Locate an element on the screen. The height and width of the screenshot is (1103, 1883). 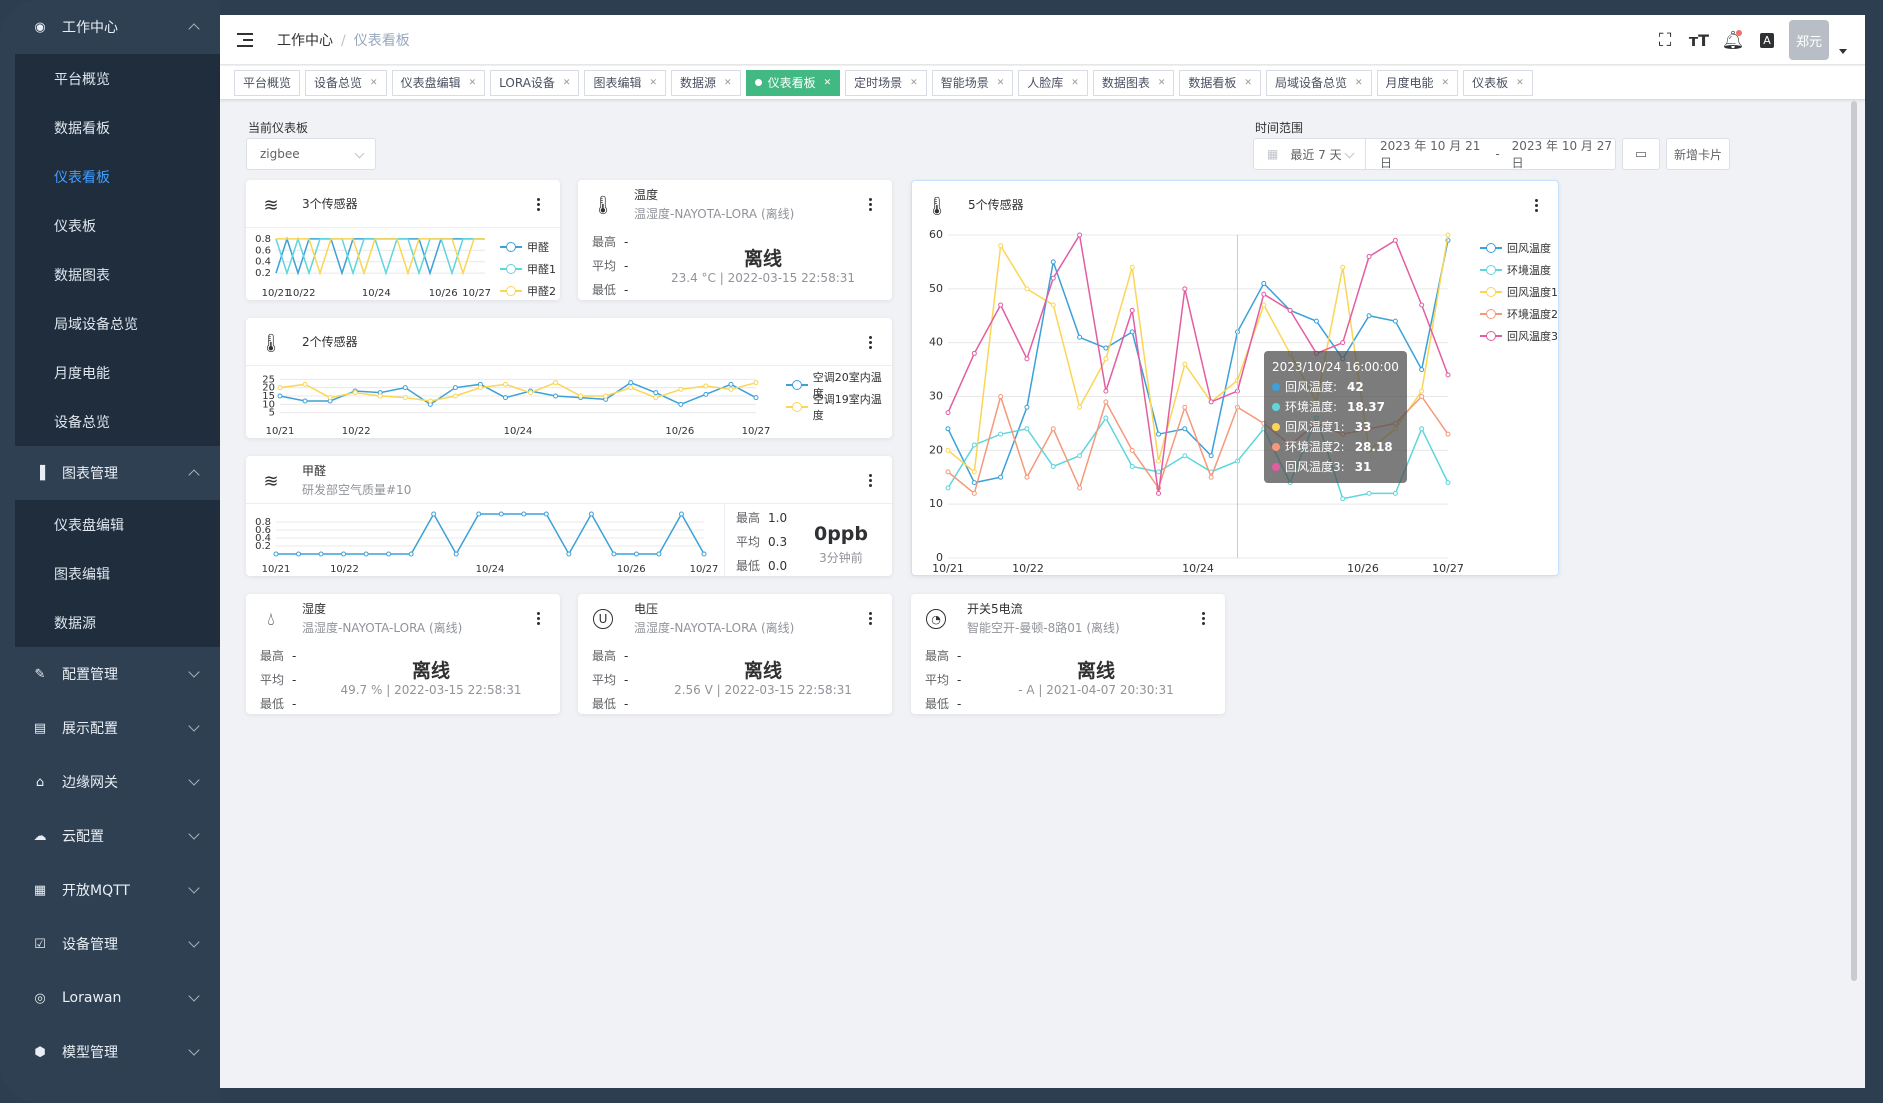
sidebar-group-display: ▤ 展示配置 is located at coordinates (110, 728).